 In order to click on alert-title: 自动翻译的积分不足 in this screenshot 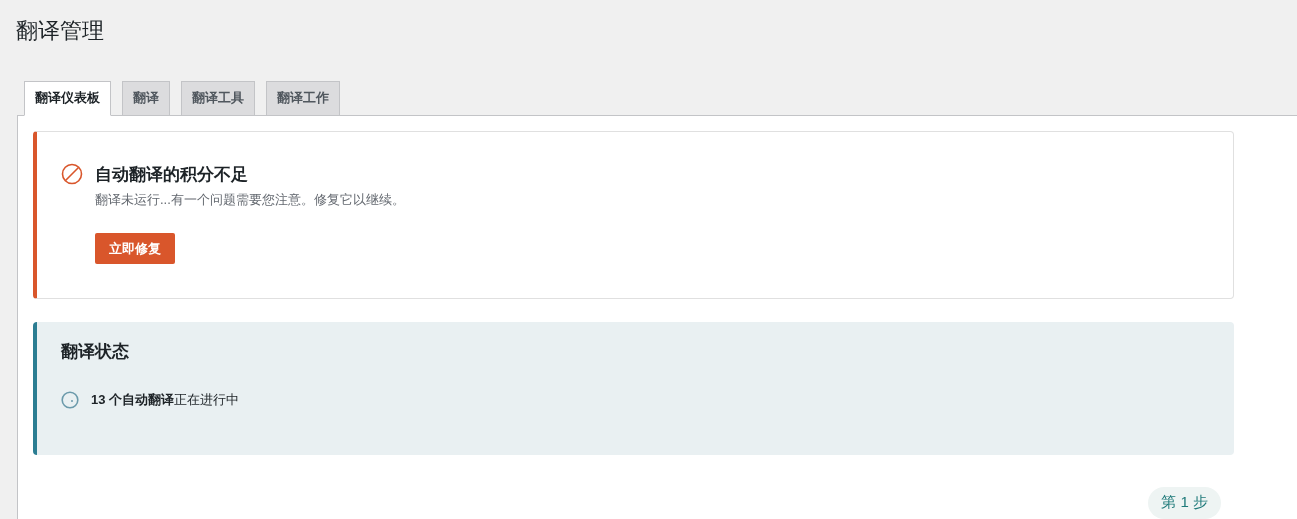, I will do `click(171, 174)`.